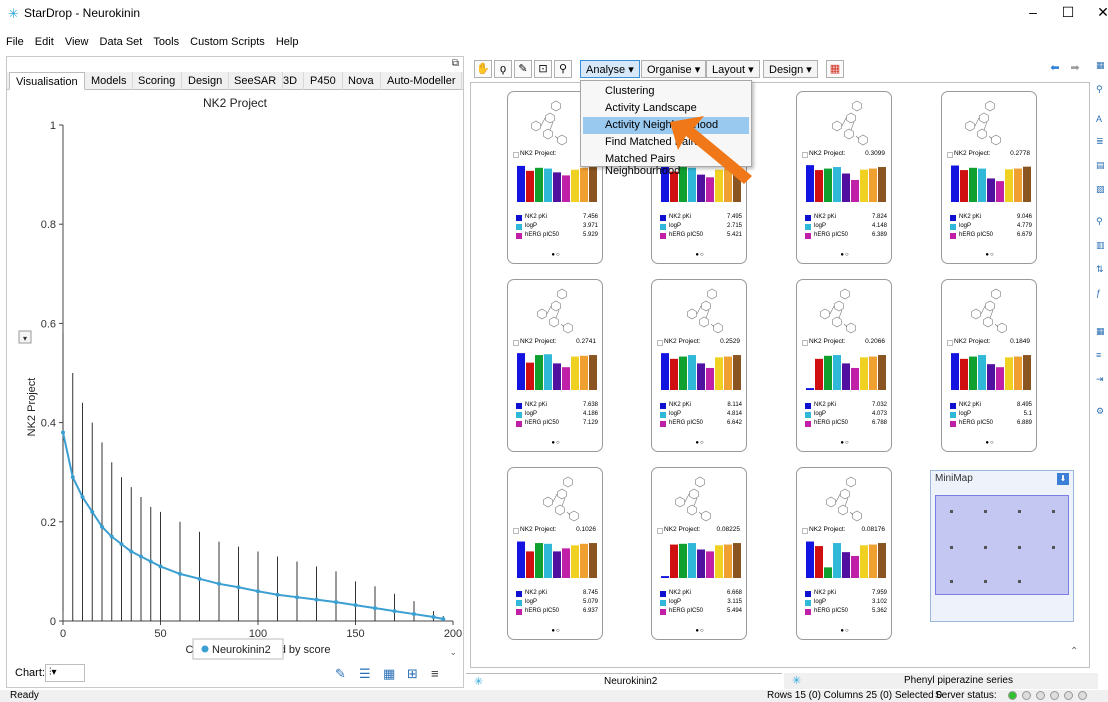  What do you see at coordinates (624, 681) in the screenshot?
I see `tab-neurokinin2: ✳ Neurokinin2` at bounding box center [624, 681].